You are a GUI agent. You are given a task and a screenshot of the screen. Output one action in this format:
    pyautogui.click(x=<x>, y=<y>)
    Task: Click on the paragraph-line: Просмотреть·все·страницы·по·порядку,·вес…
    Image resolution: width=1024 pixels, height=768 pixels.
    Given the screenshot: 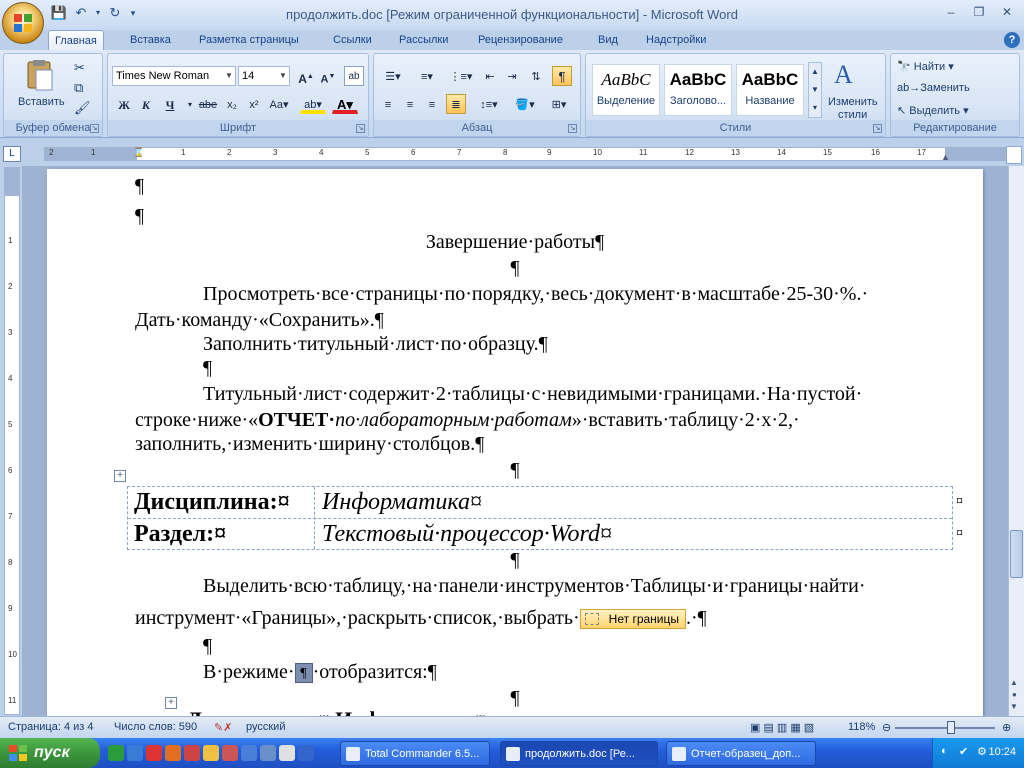 What is the action you would take?
    pyautogui.click(x=535, y=294)
    